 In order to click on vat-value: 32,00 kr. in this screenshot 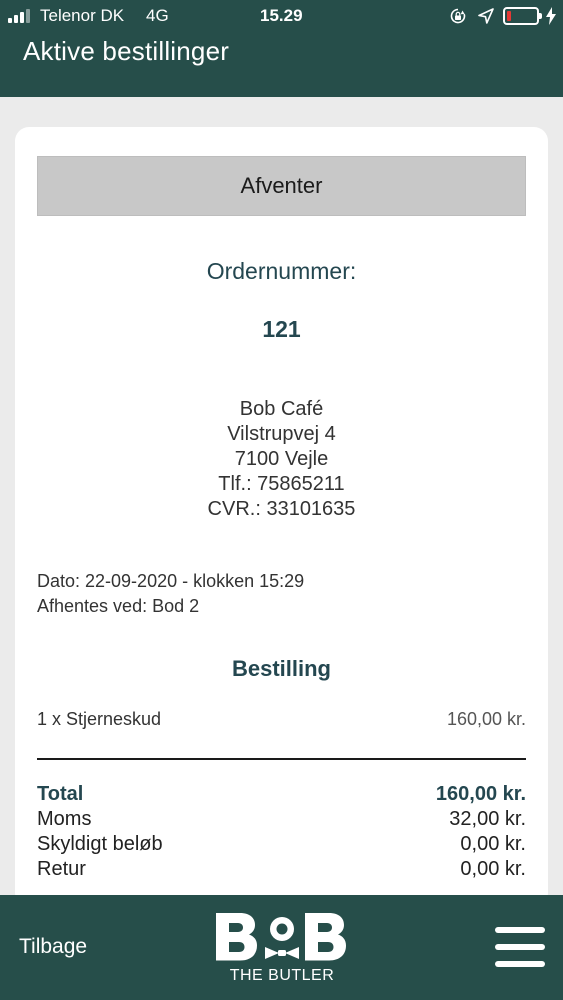, I will do `click(487, 819)`.